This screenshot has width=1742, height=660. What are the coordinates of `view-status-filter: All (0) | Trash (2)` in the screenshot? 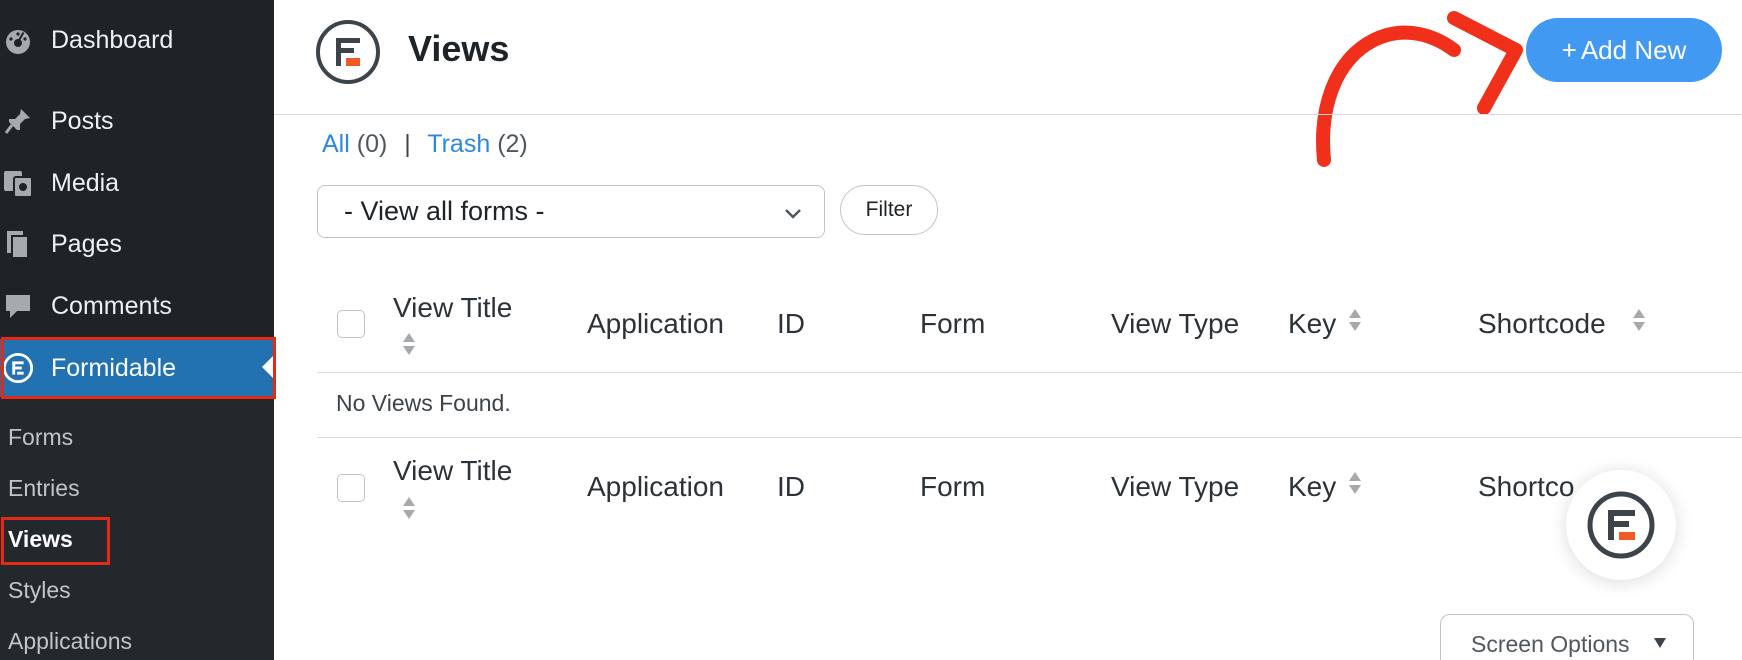 It's located at (425, 144).